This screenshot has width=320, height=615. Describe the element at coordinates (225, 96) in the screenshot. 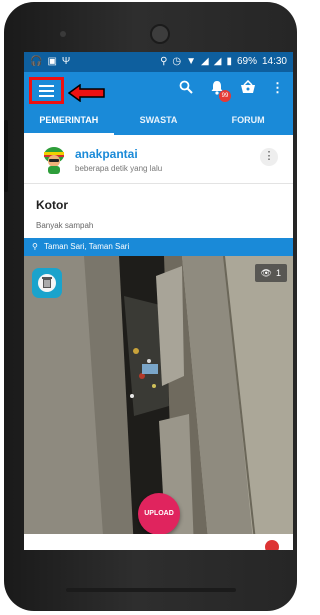

I see `notification-badge: 99` at that location.